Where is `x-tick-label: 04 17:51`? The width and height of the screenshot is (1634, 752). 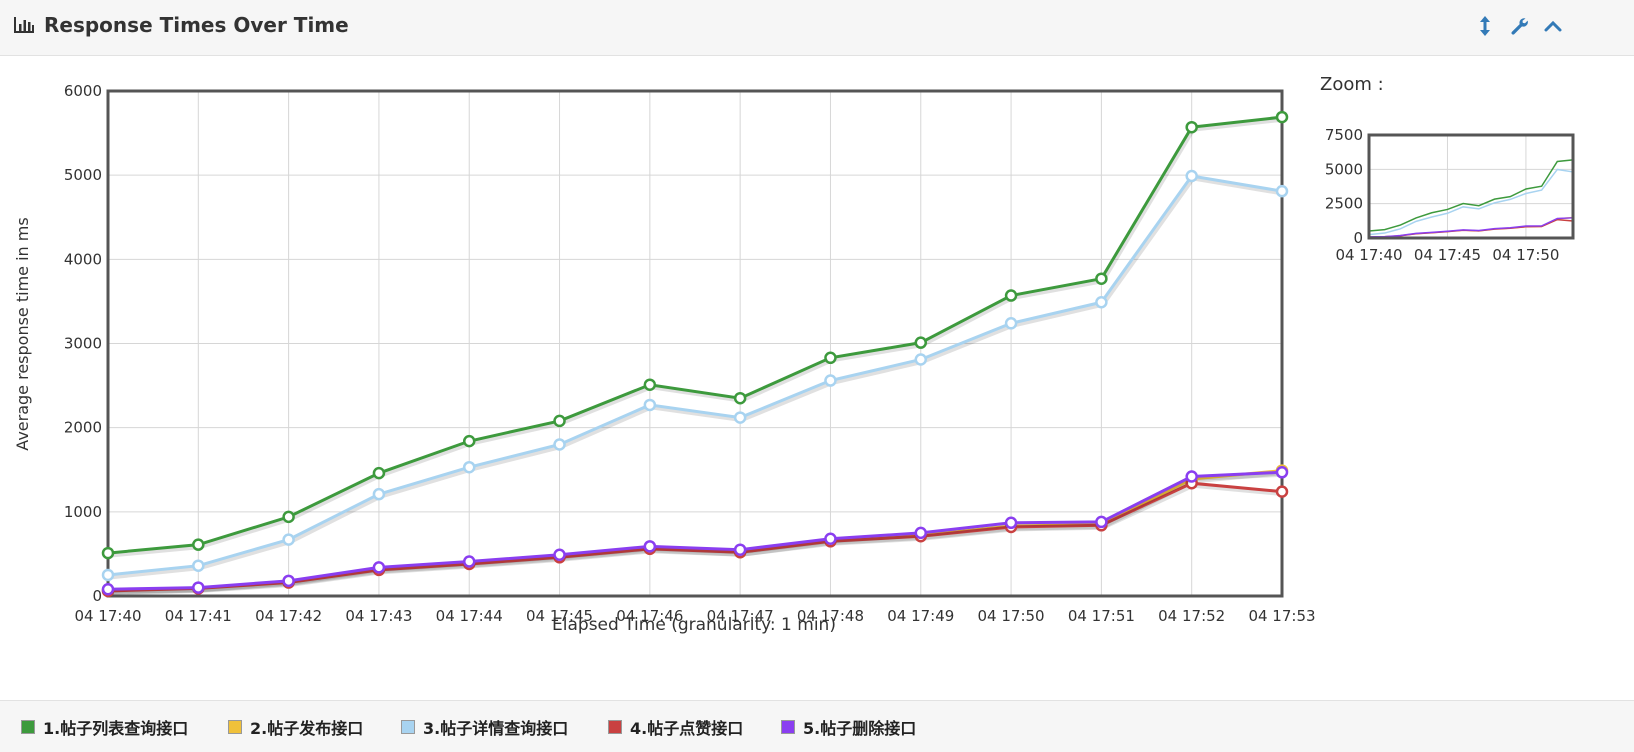 x-tick-label: 04 17:51 is located at coordinates (1101, 616).